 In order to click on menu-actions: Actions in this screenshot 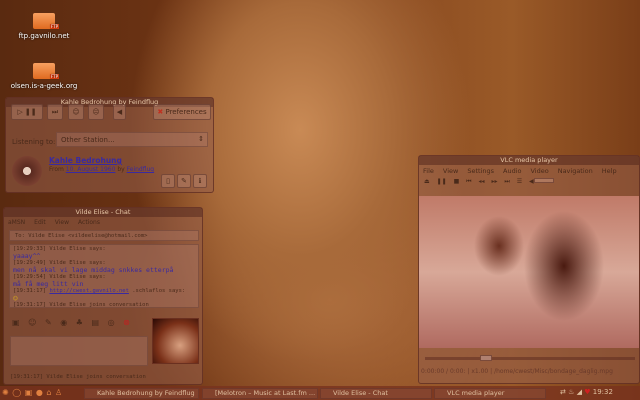, I will do `click(89, 222)`.